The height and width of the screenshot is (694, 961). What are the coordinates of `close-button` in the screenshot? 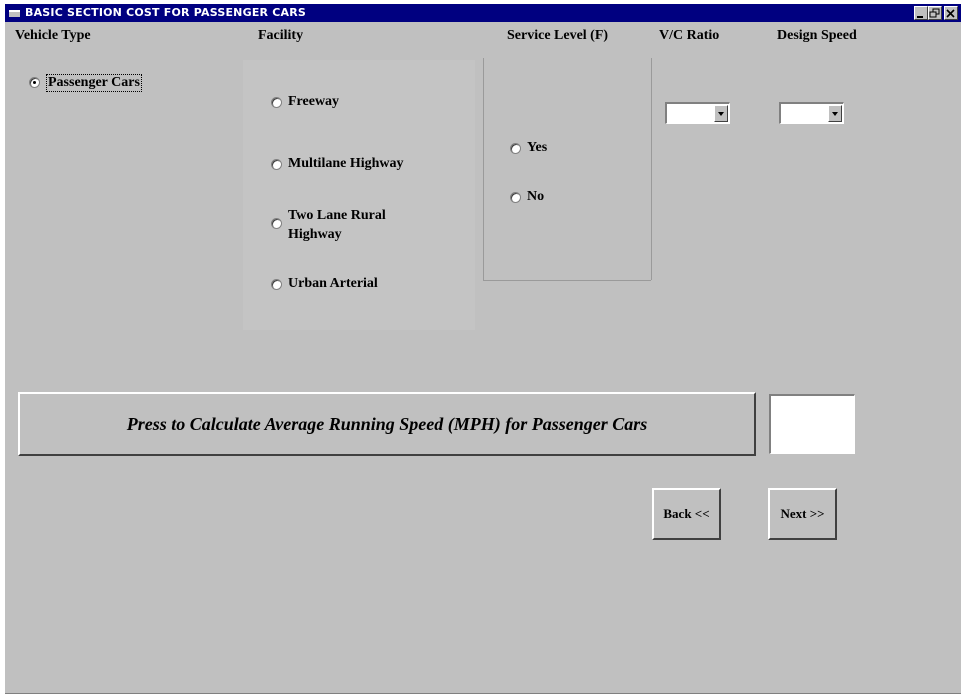 It's located at (951, 13).